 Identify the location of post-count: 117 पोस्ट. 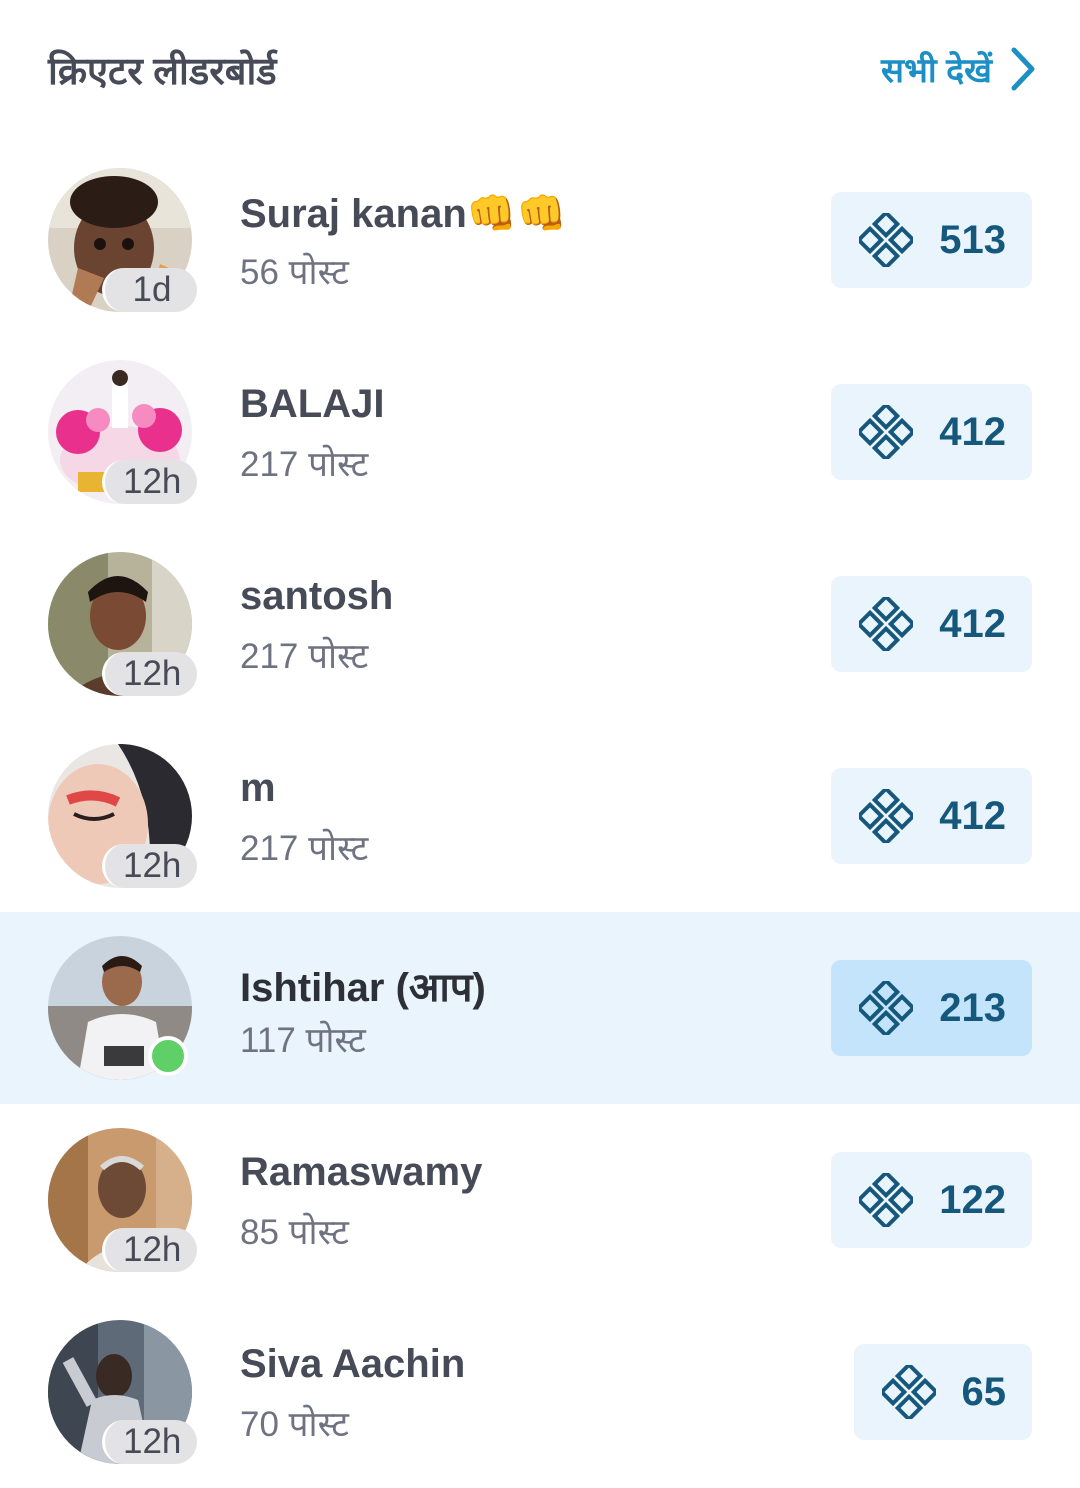
(303, 1040).